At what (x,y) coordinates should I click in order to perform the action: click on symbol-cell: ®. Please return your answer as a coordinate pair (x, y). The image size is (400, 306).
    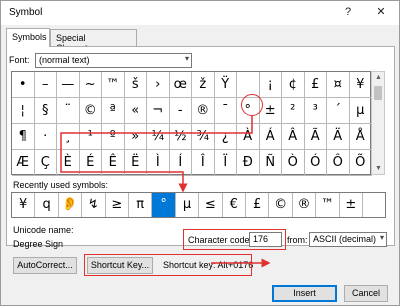
    Looking at the image, I should click on (203, 111).